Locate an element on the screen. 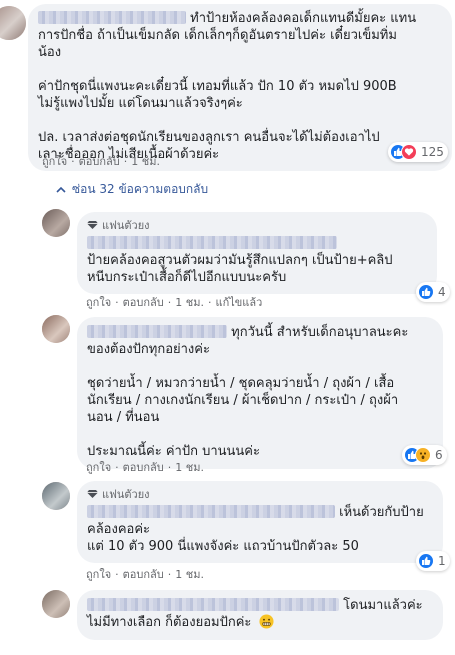 This screenshot has width=455, height=655. reaction-summary: 125 is located at coordinates (418, 152).